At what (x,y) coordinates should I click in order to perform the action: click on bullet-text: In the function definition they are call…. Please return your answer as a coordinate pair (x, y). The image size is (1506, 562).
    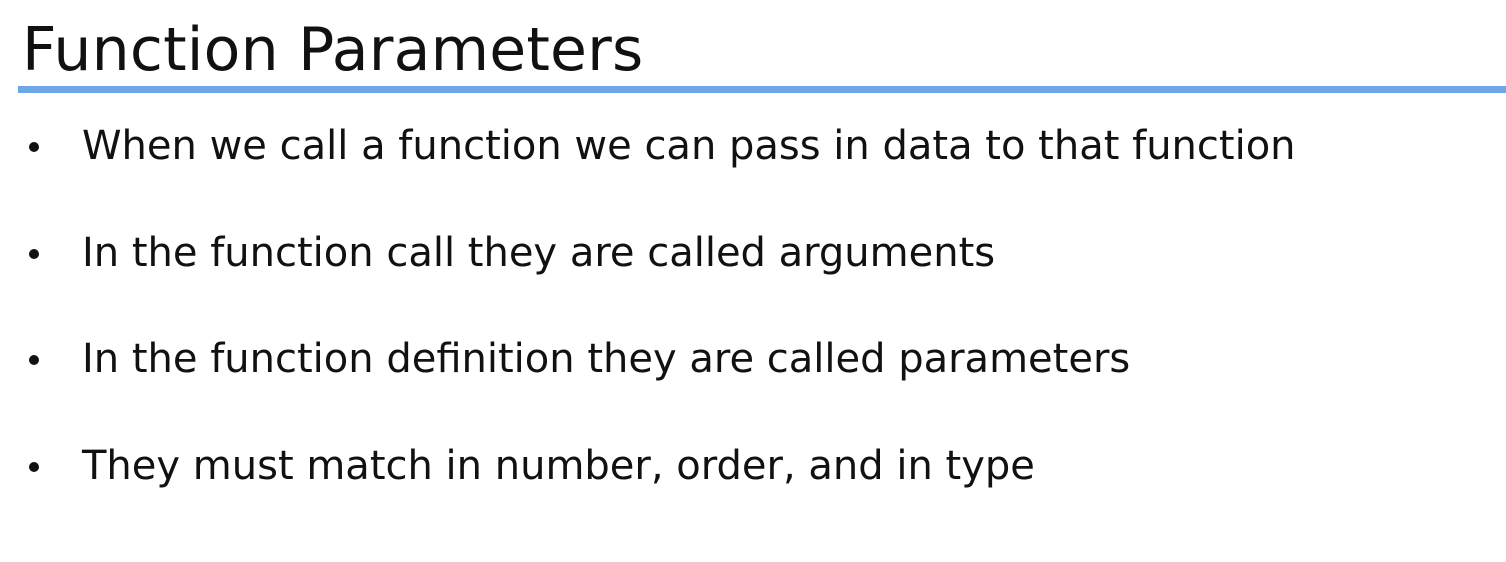
    Looking at the image, I should click on (606, 359).